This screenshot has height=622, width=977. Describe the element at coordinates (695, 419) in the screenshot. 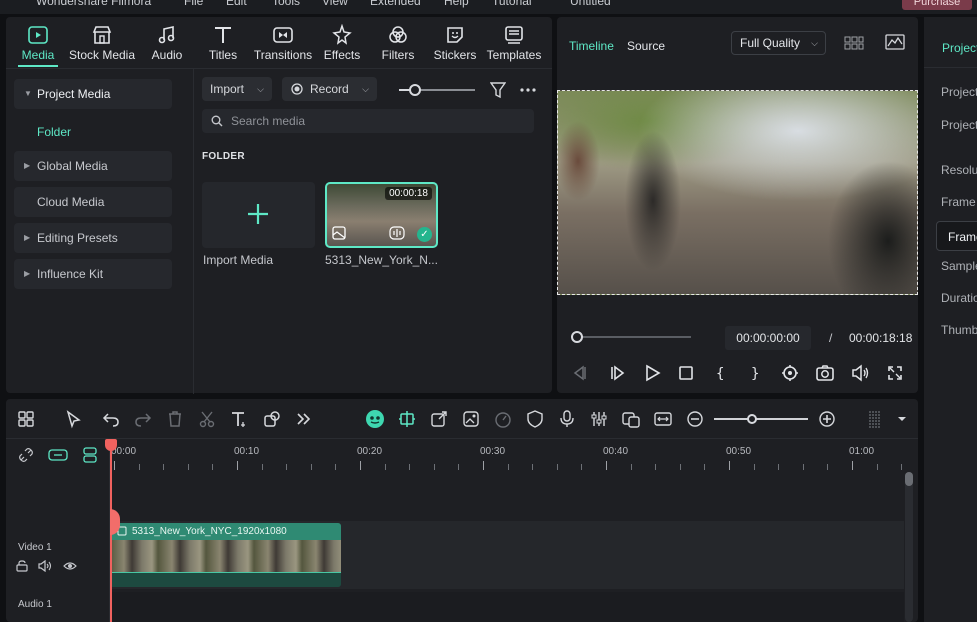

I see `zoom-out-icon` at that location.